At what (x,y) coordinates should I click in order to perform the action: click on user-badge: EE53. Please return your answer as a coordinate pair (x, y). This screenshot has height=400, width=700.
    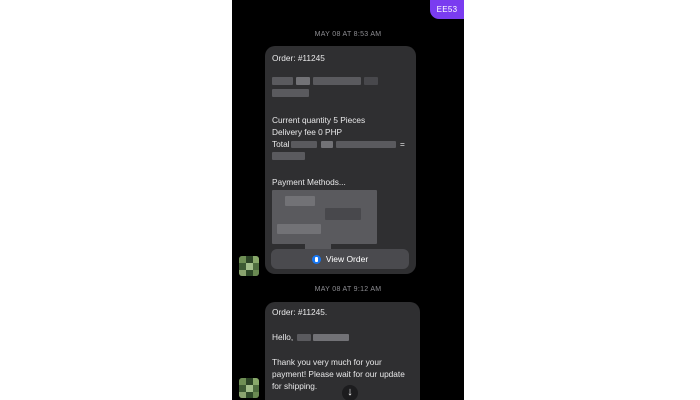
    Looking at the image, I should click on (447, 9).